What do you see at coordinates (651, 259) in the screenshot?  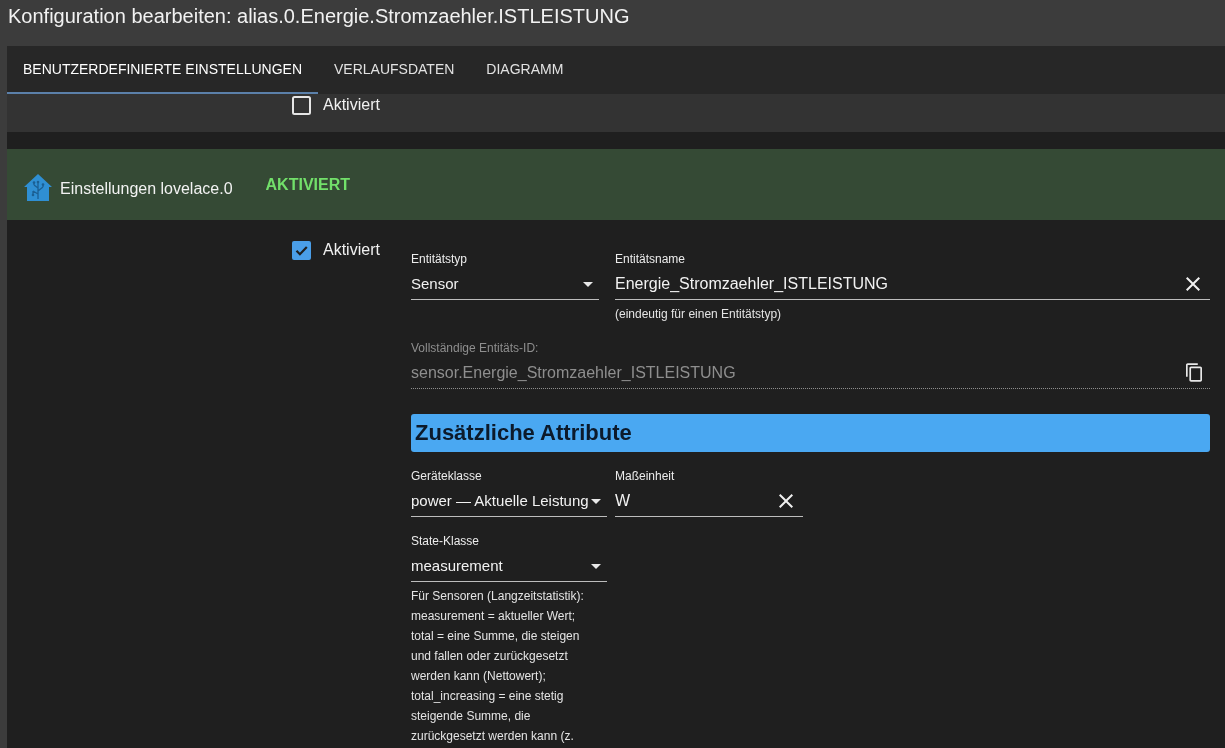 I see `field-label: Entitätsname` at bounding box center [651, 259].